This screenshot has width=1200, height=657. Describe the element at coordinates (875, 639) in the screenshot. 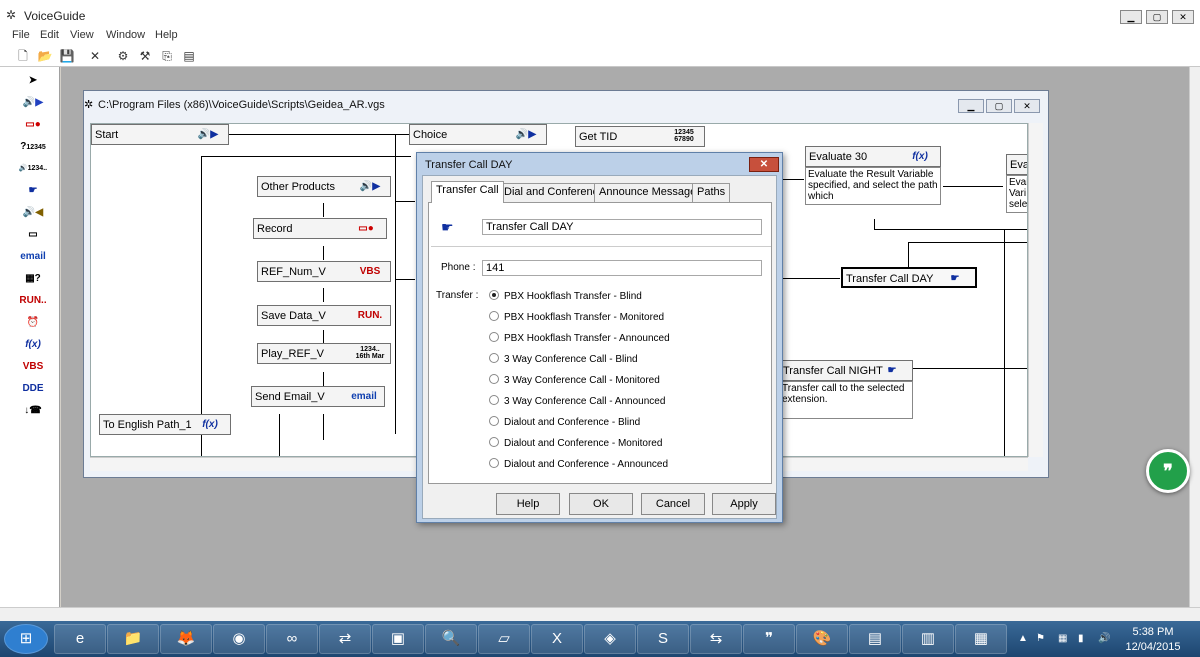

I see `remote-icon: ▤` at that location.